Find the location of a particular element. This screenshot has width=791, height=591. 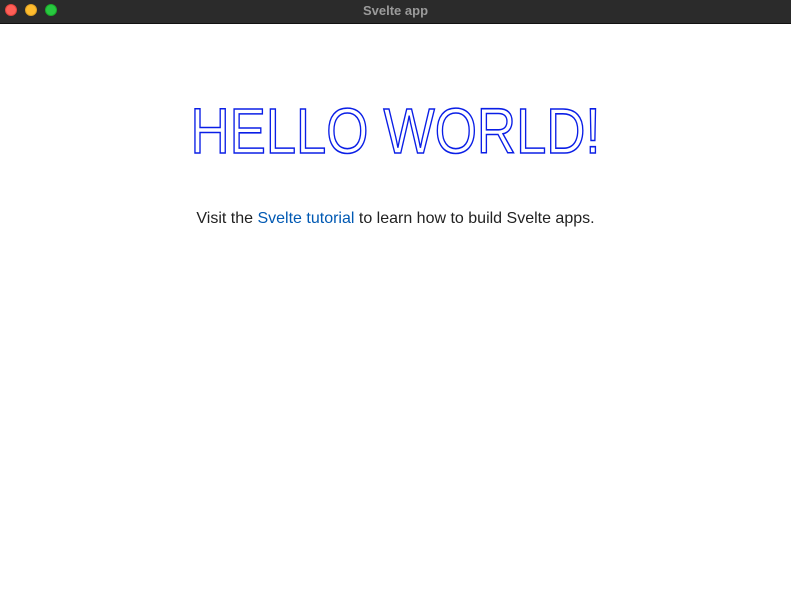

intro-suffix: to learn how to build Svelte apps. is located at coordinates (474, 218).